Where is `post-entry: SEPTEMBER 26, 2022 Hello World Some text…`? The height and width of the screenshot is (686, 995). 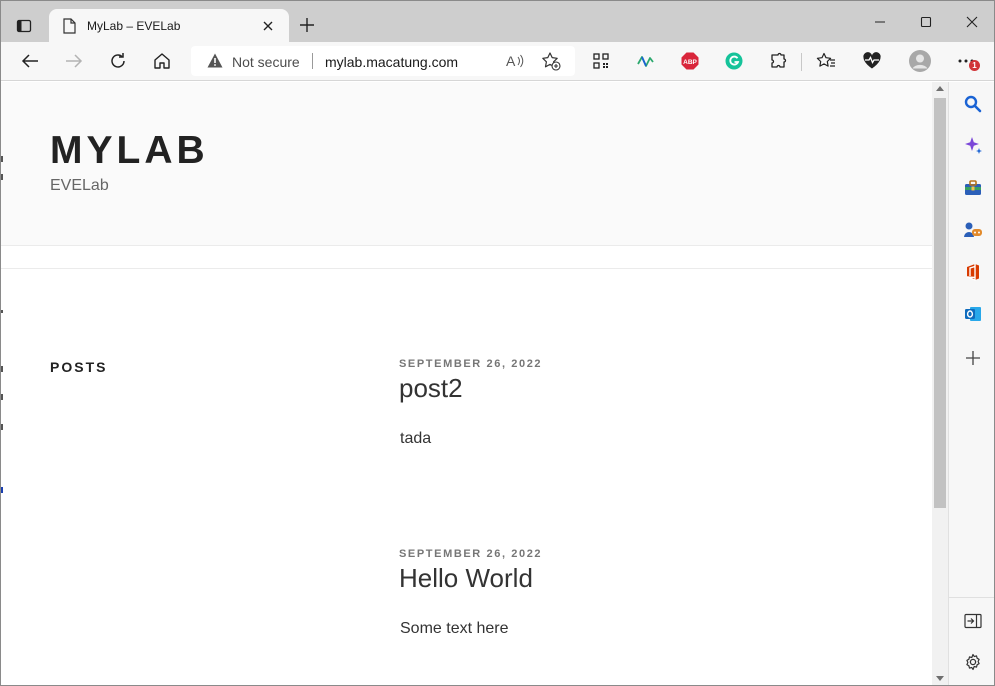 post-entry: SEPTEMBER 26, 2022 Hello World Some text… is located at coordinates (649, 593).